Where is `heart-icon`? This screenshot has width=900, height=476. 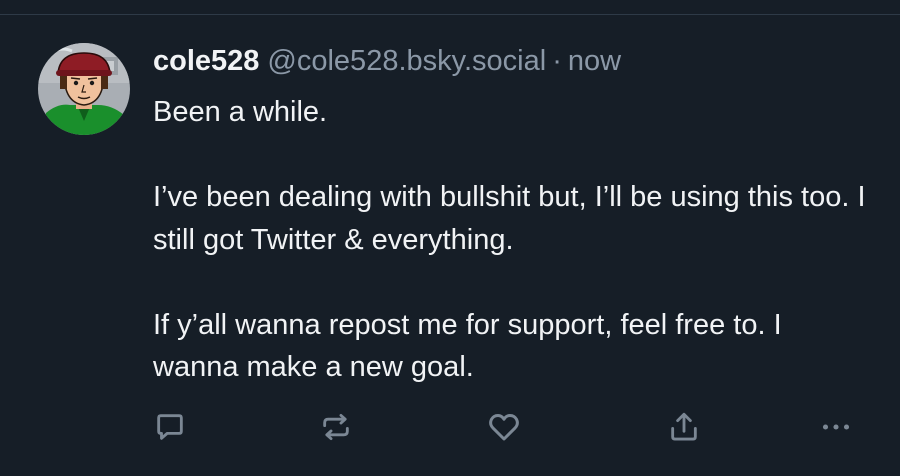 heart-icon is located at coordinates (504, 427).